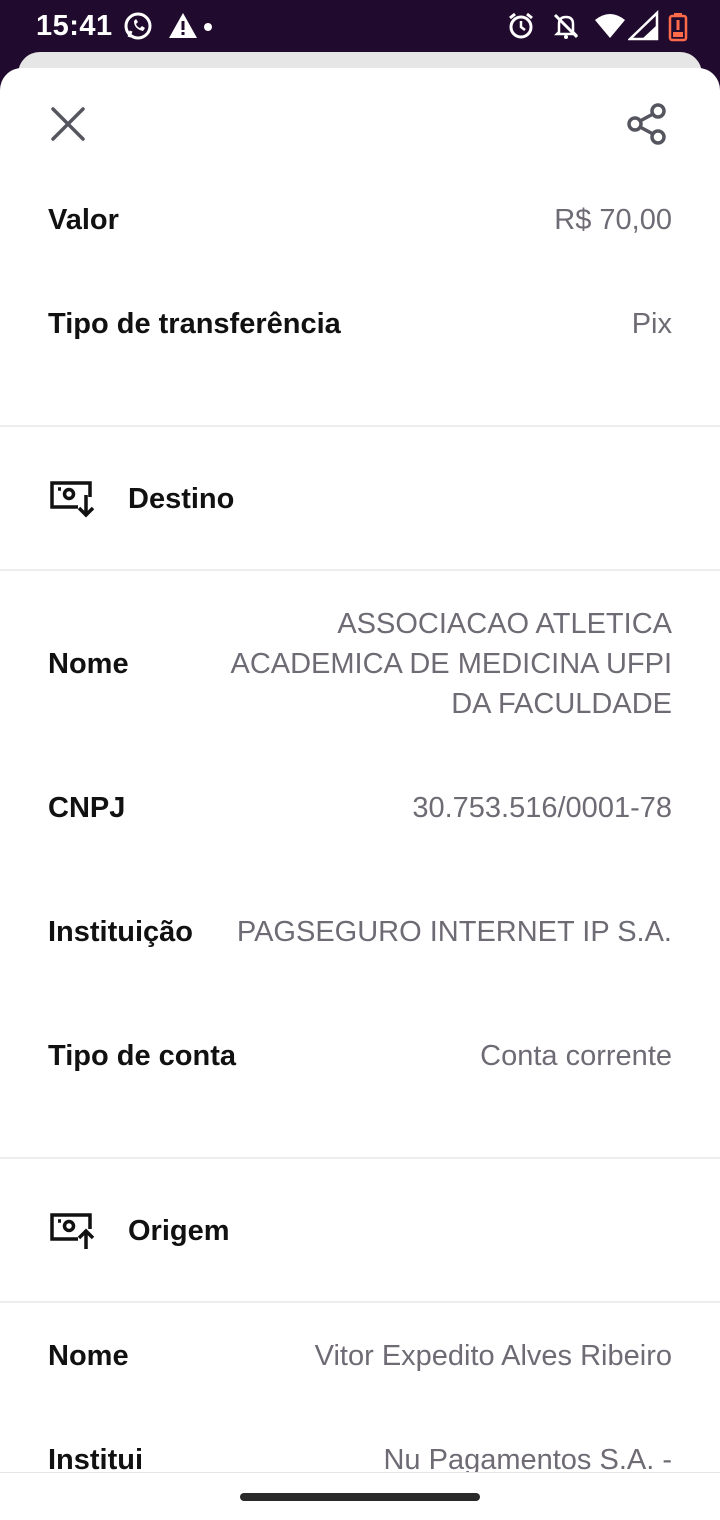  I want to click on status-time: 15:41, so click(74, 26).